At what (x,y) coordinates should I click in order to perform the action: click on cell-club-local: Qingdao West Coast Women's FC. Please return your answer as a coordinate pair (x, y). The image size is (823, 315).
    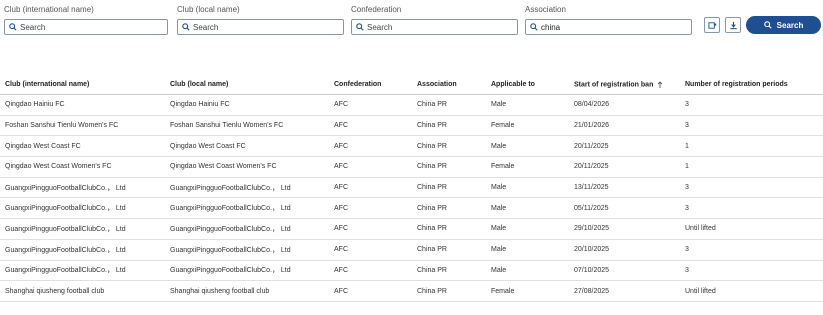
    Looking at the image, I should click on (247, 167).